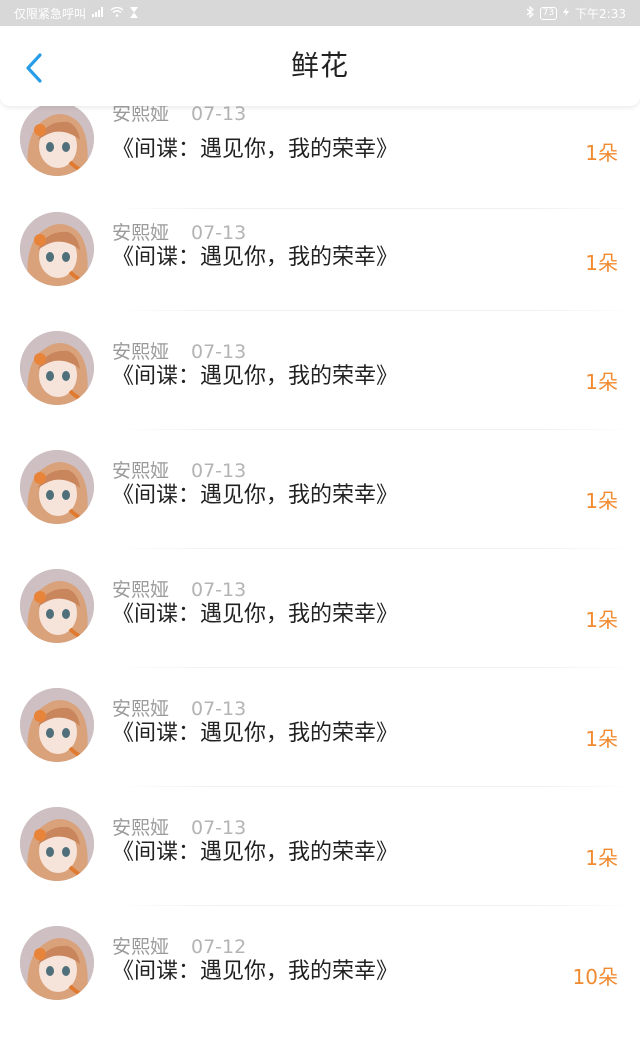 The width and height of the screenshot is (640, 1043). I want to click on status-left: 仅限紧急呼叫, so click(76, 13).